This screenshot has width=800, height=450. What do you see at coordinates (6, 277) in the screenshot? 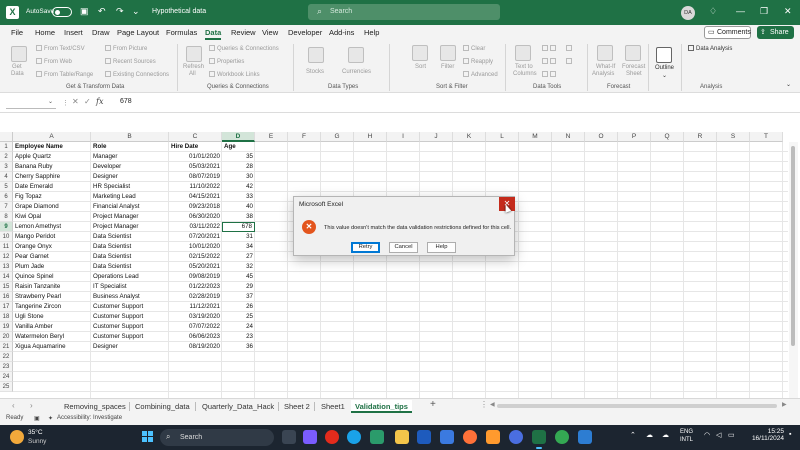
I see `row-header-14: 14` at bounding box center [6, 277].